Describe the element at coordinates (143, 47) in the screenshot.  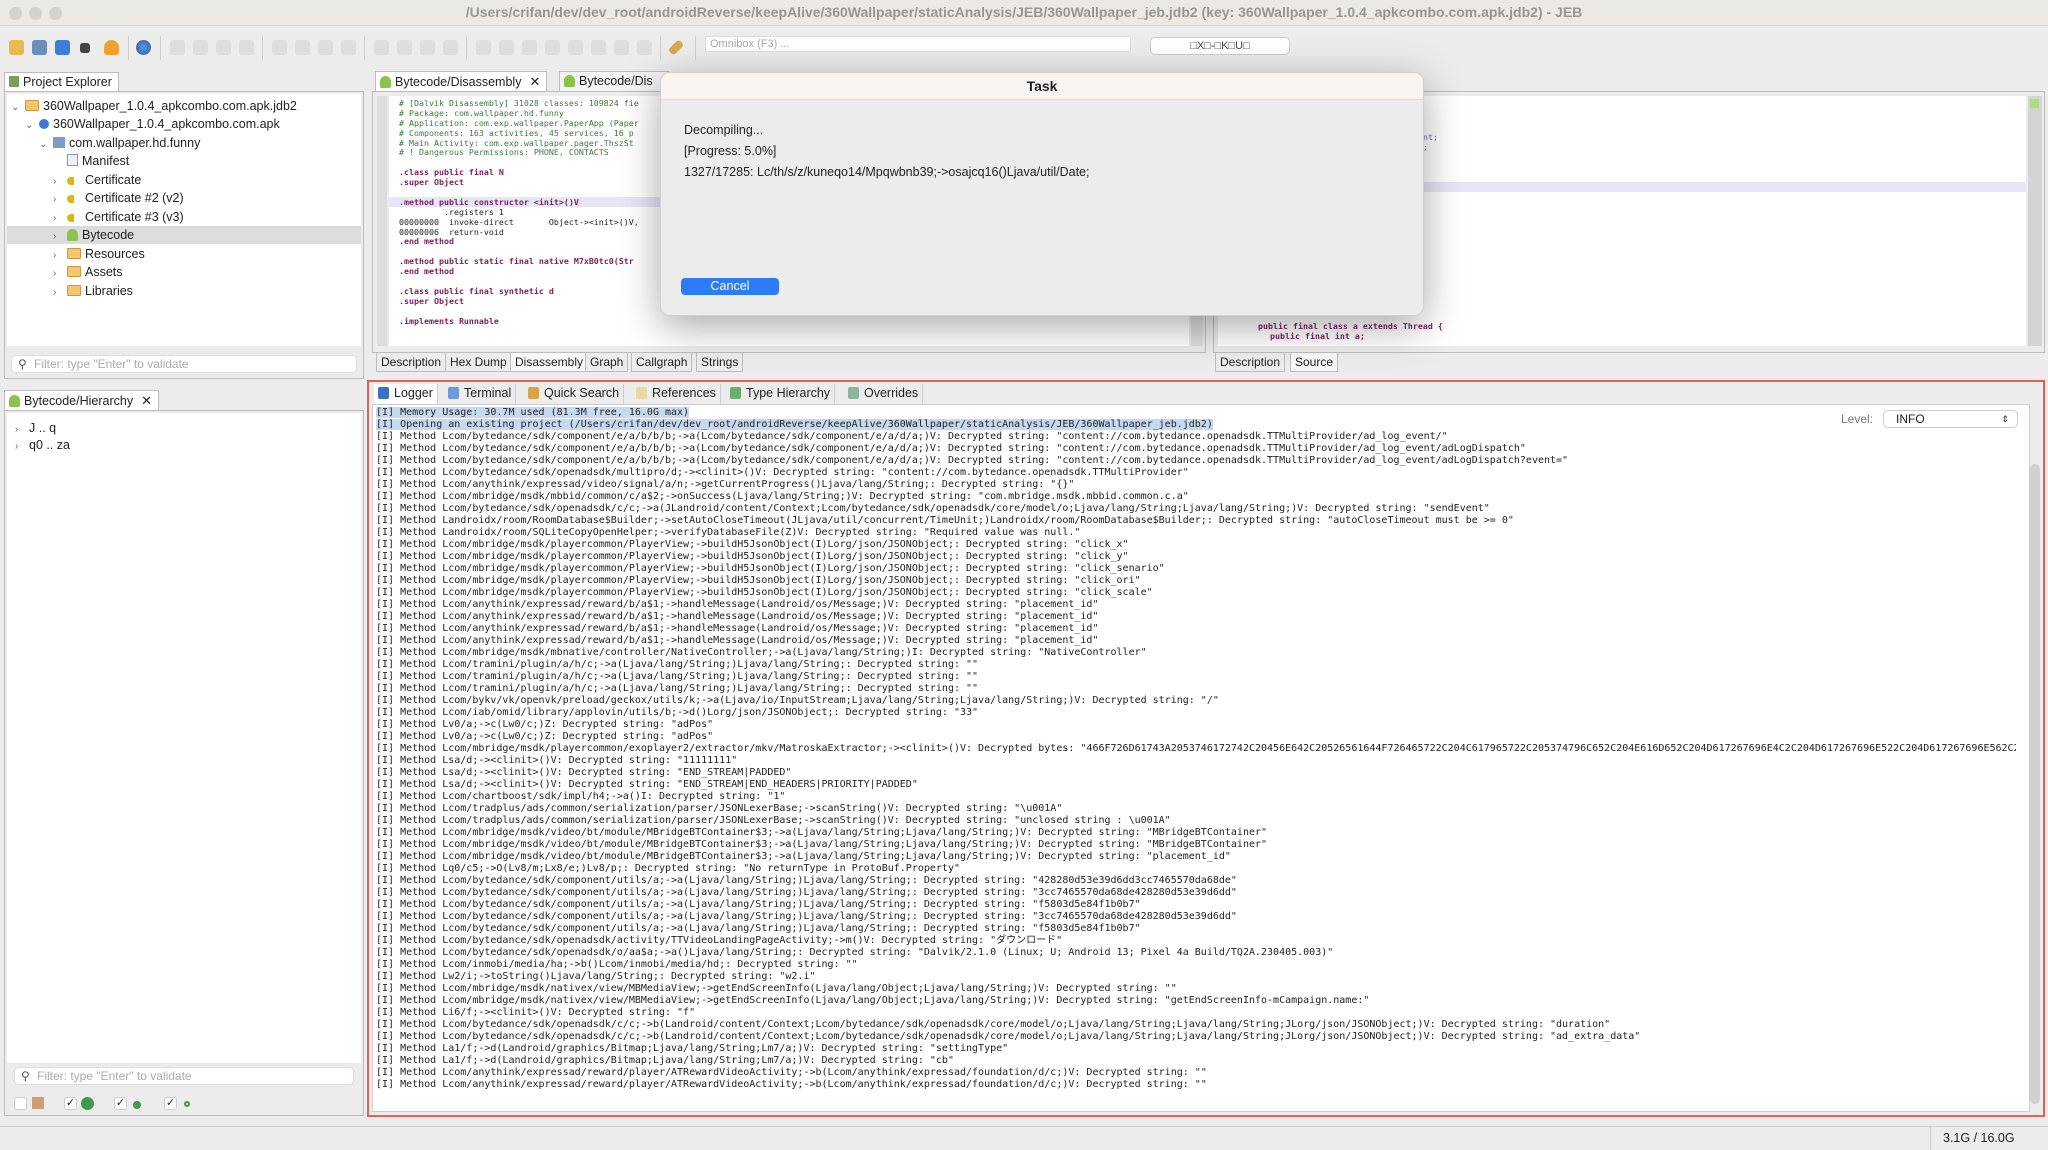
I see `globe-icon` at that location.